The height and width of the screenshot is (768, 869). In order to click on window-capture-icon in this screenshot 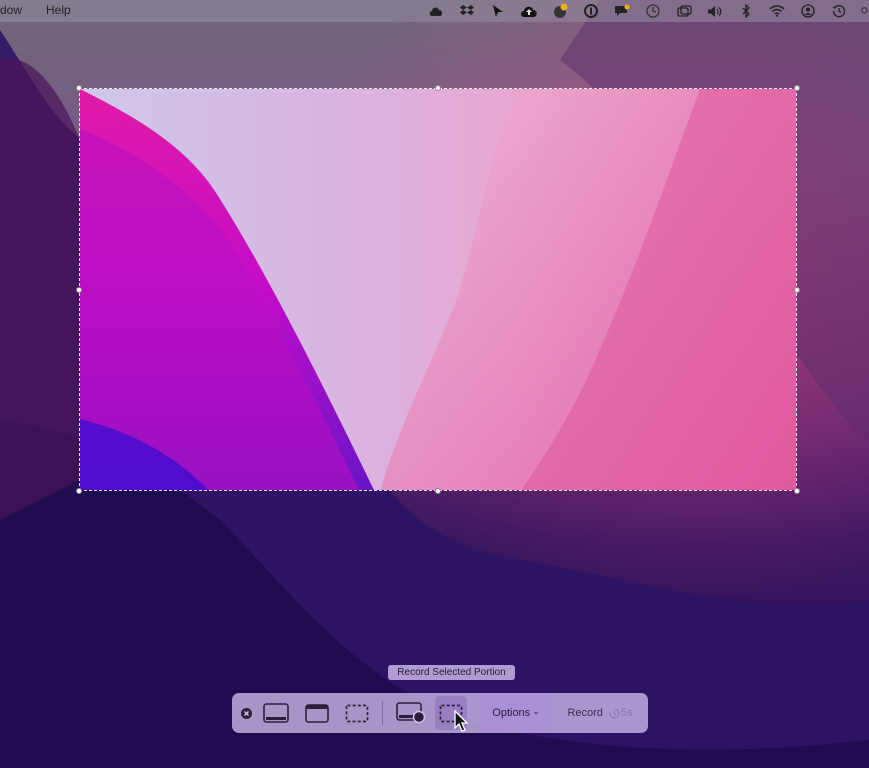, I will do `click(317, 713)`.